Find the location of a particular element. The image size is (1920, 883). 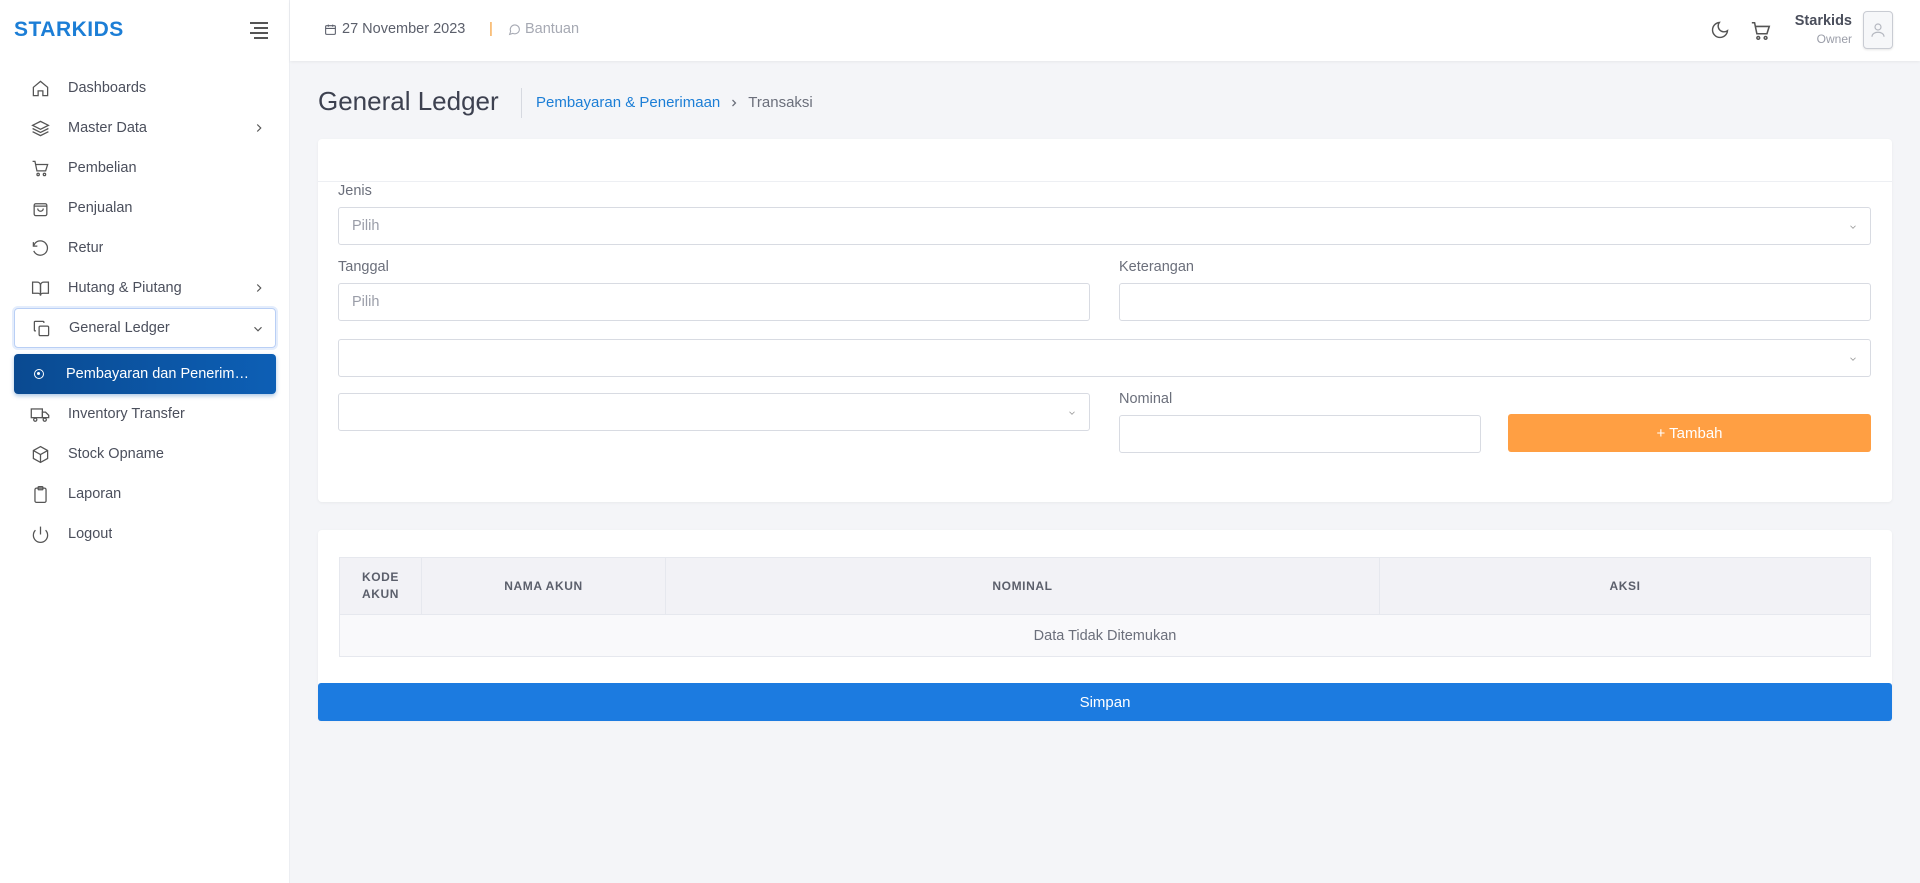

sidebar-item-dashboards: Dashboards is located at coordinates (145, 88).